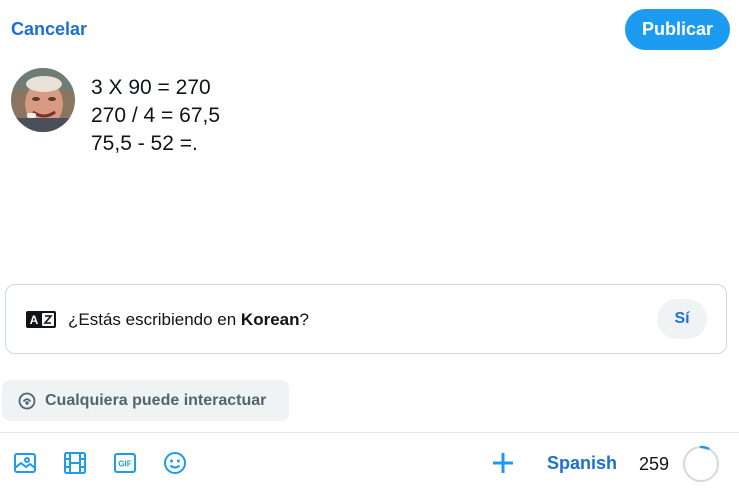 The image size is (739, 491). I want to click on translate-icon: A, so click(41, 319).